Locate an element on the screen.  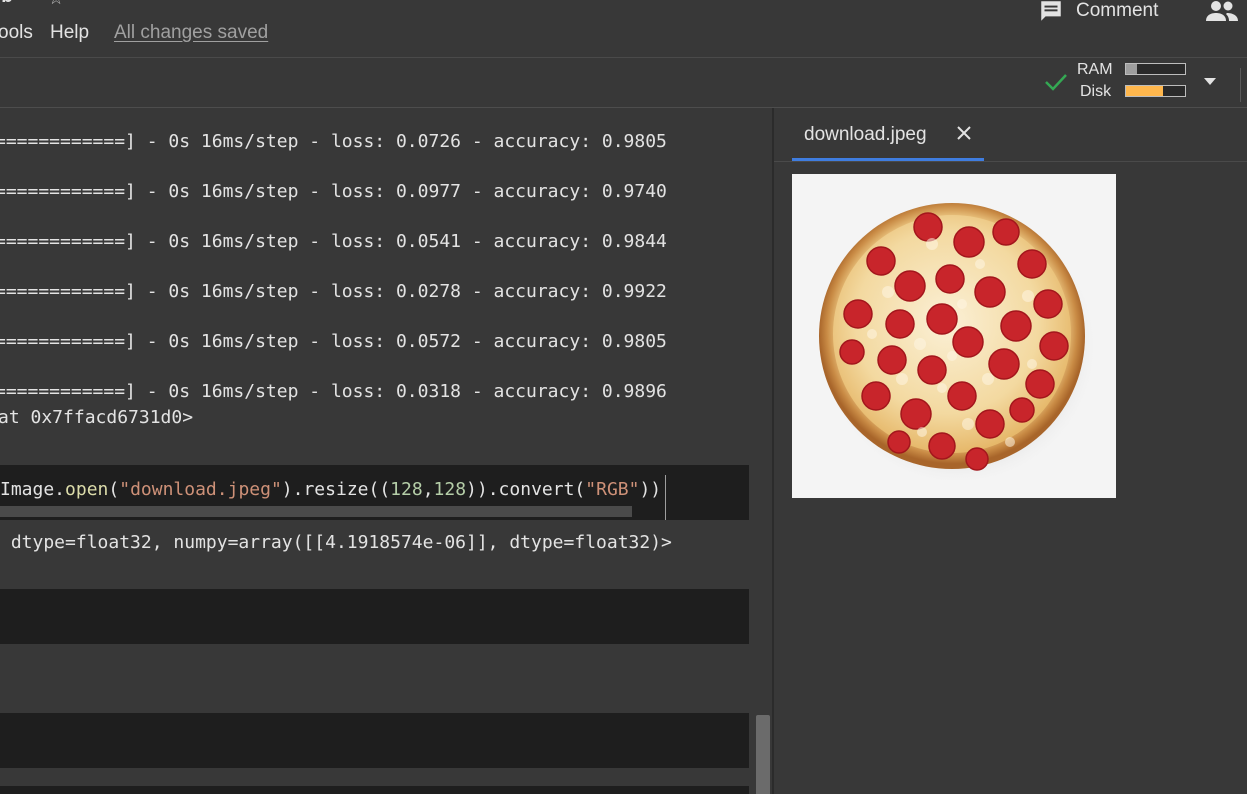
code-token-string: "download.jpeg" is located at coordinates (200, 489).